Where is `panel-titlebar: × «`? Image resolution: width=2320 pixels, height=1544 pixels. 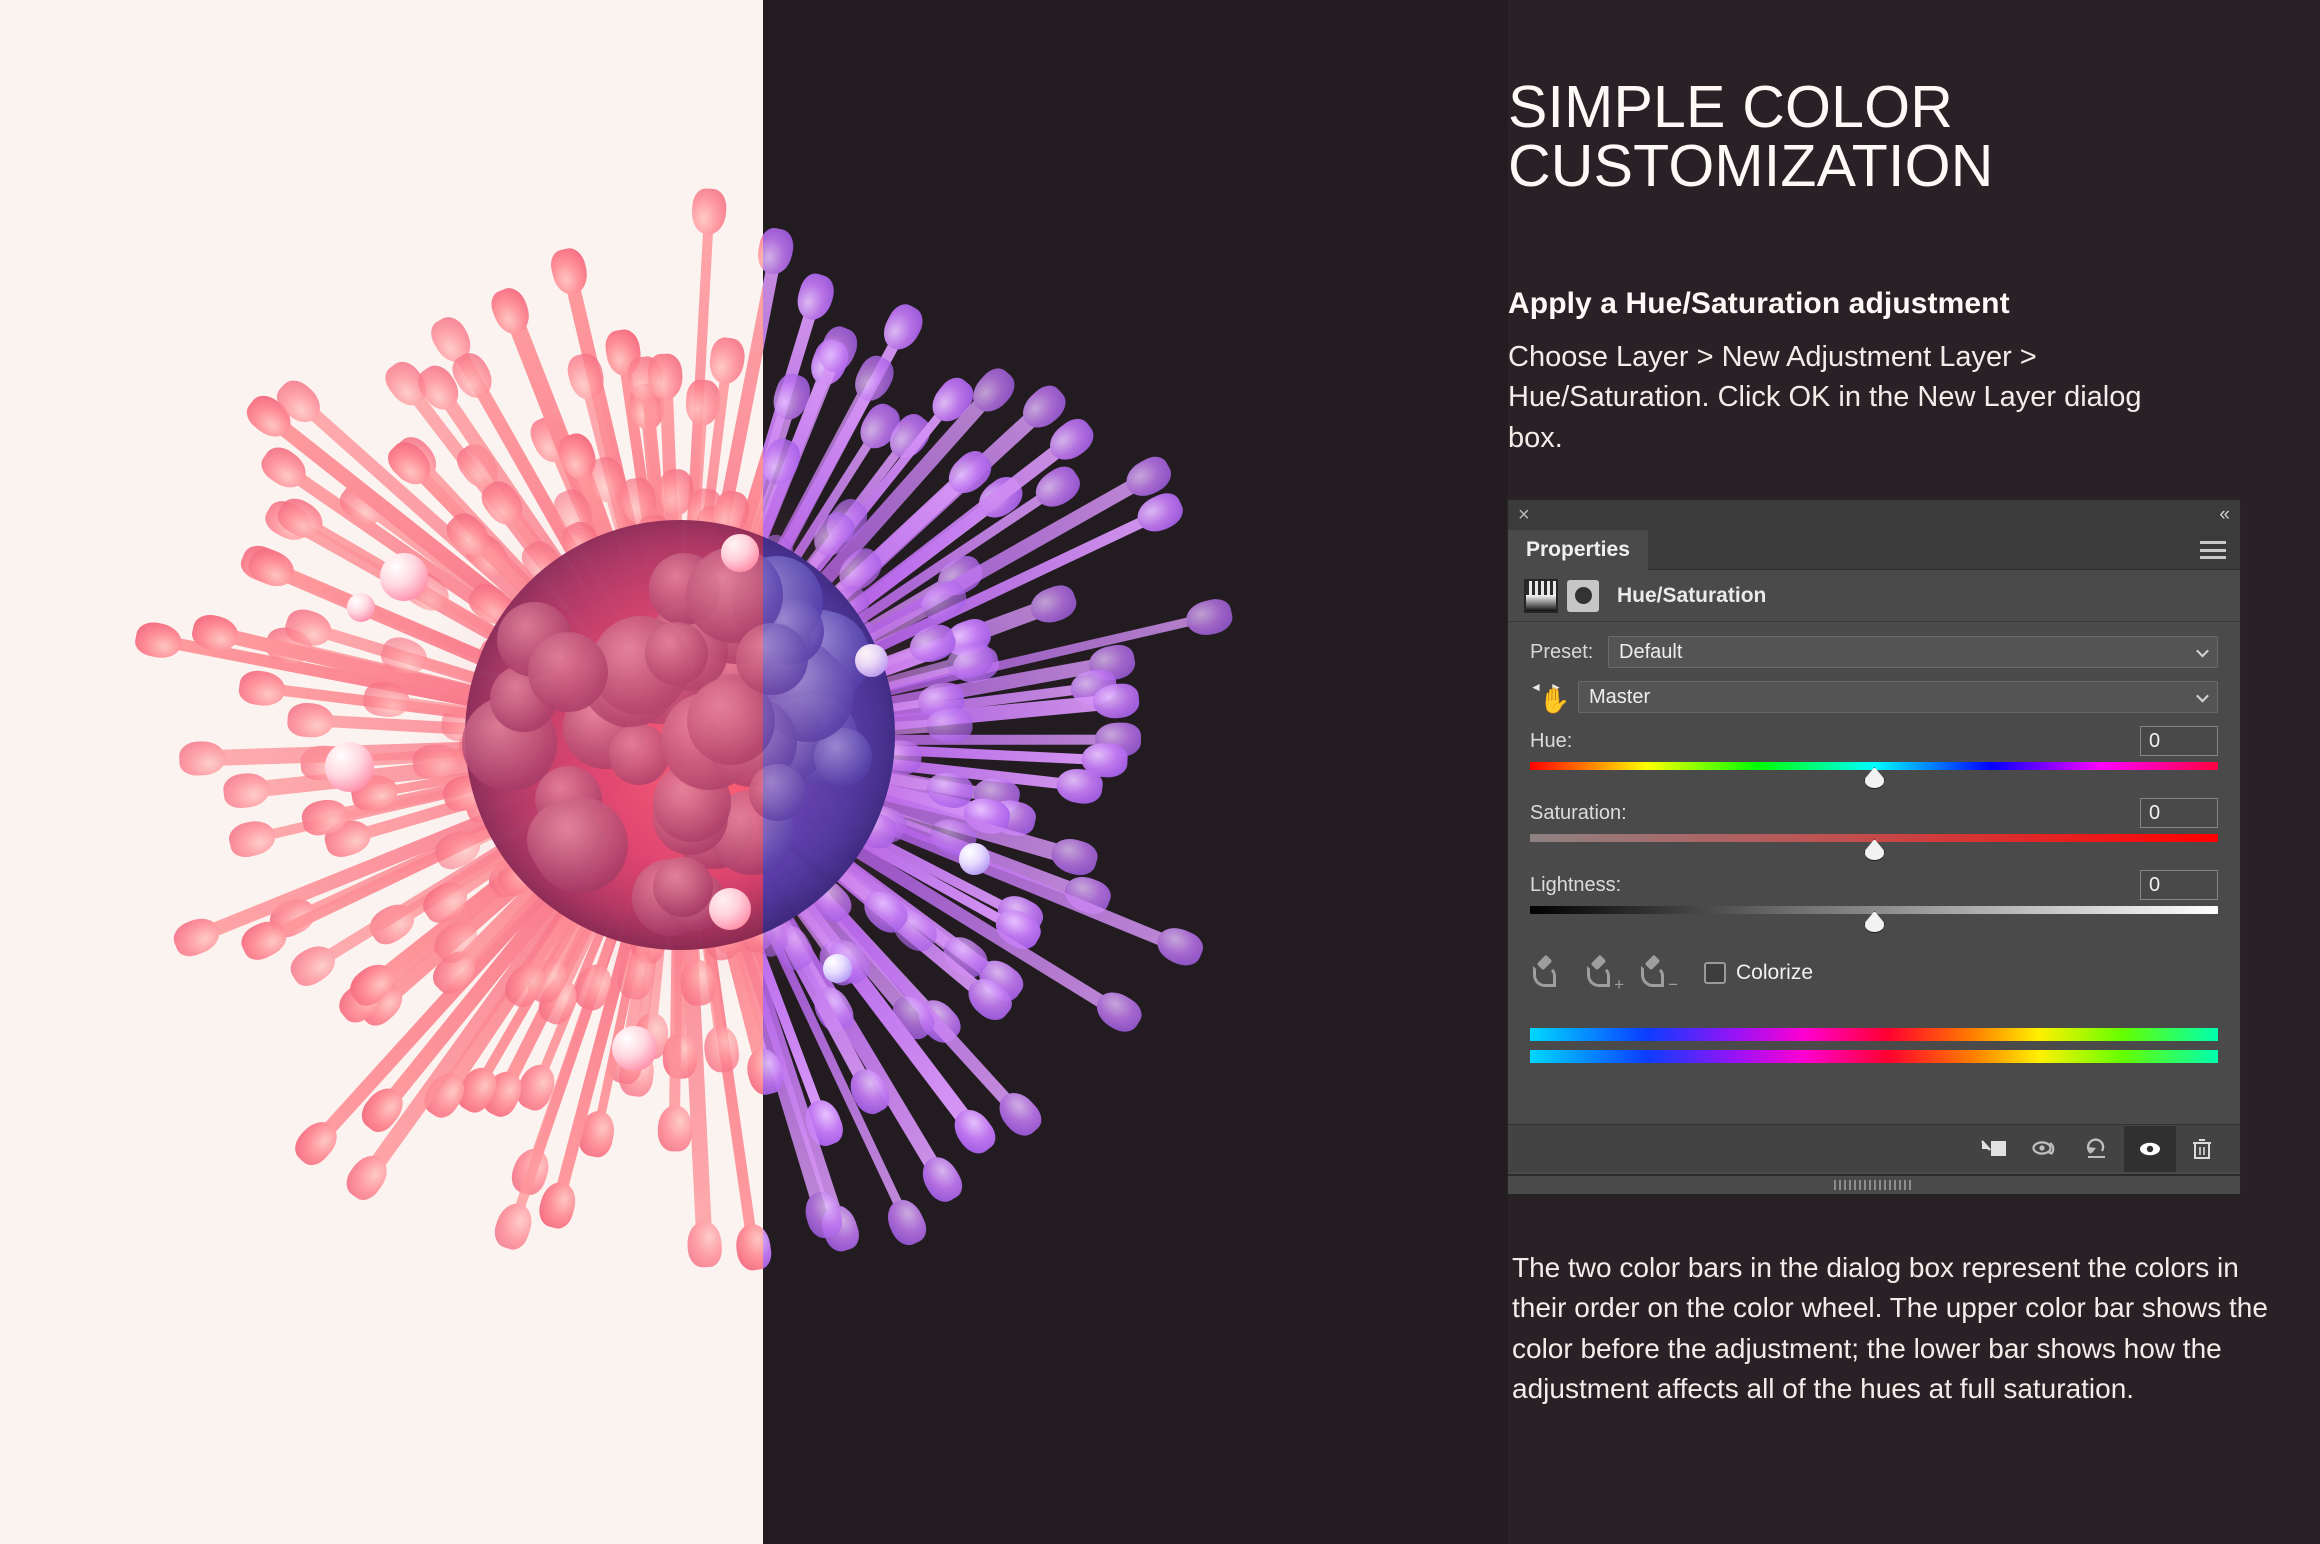
panel-titlebar: × « is located at coordinates (1874, 515).